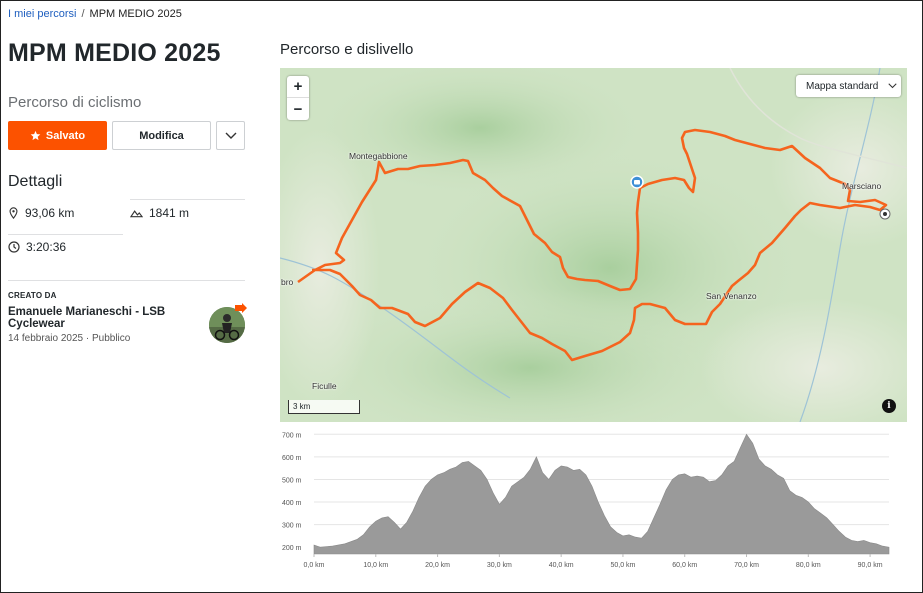 The width and height of the screenshot is (923, 593). Describe the element at coordinates (437, 565) in the screenshot. I see `x-tick-label: 20,0 km` at that location.